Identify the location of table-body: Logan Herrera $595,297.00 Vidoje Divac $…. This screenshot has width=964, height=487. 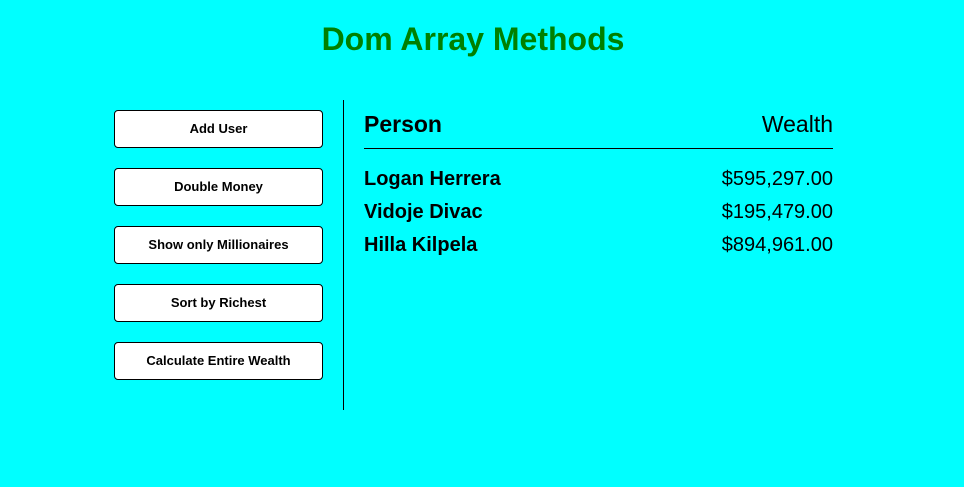
(598, 207).